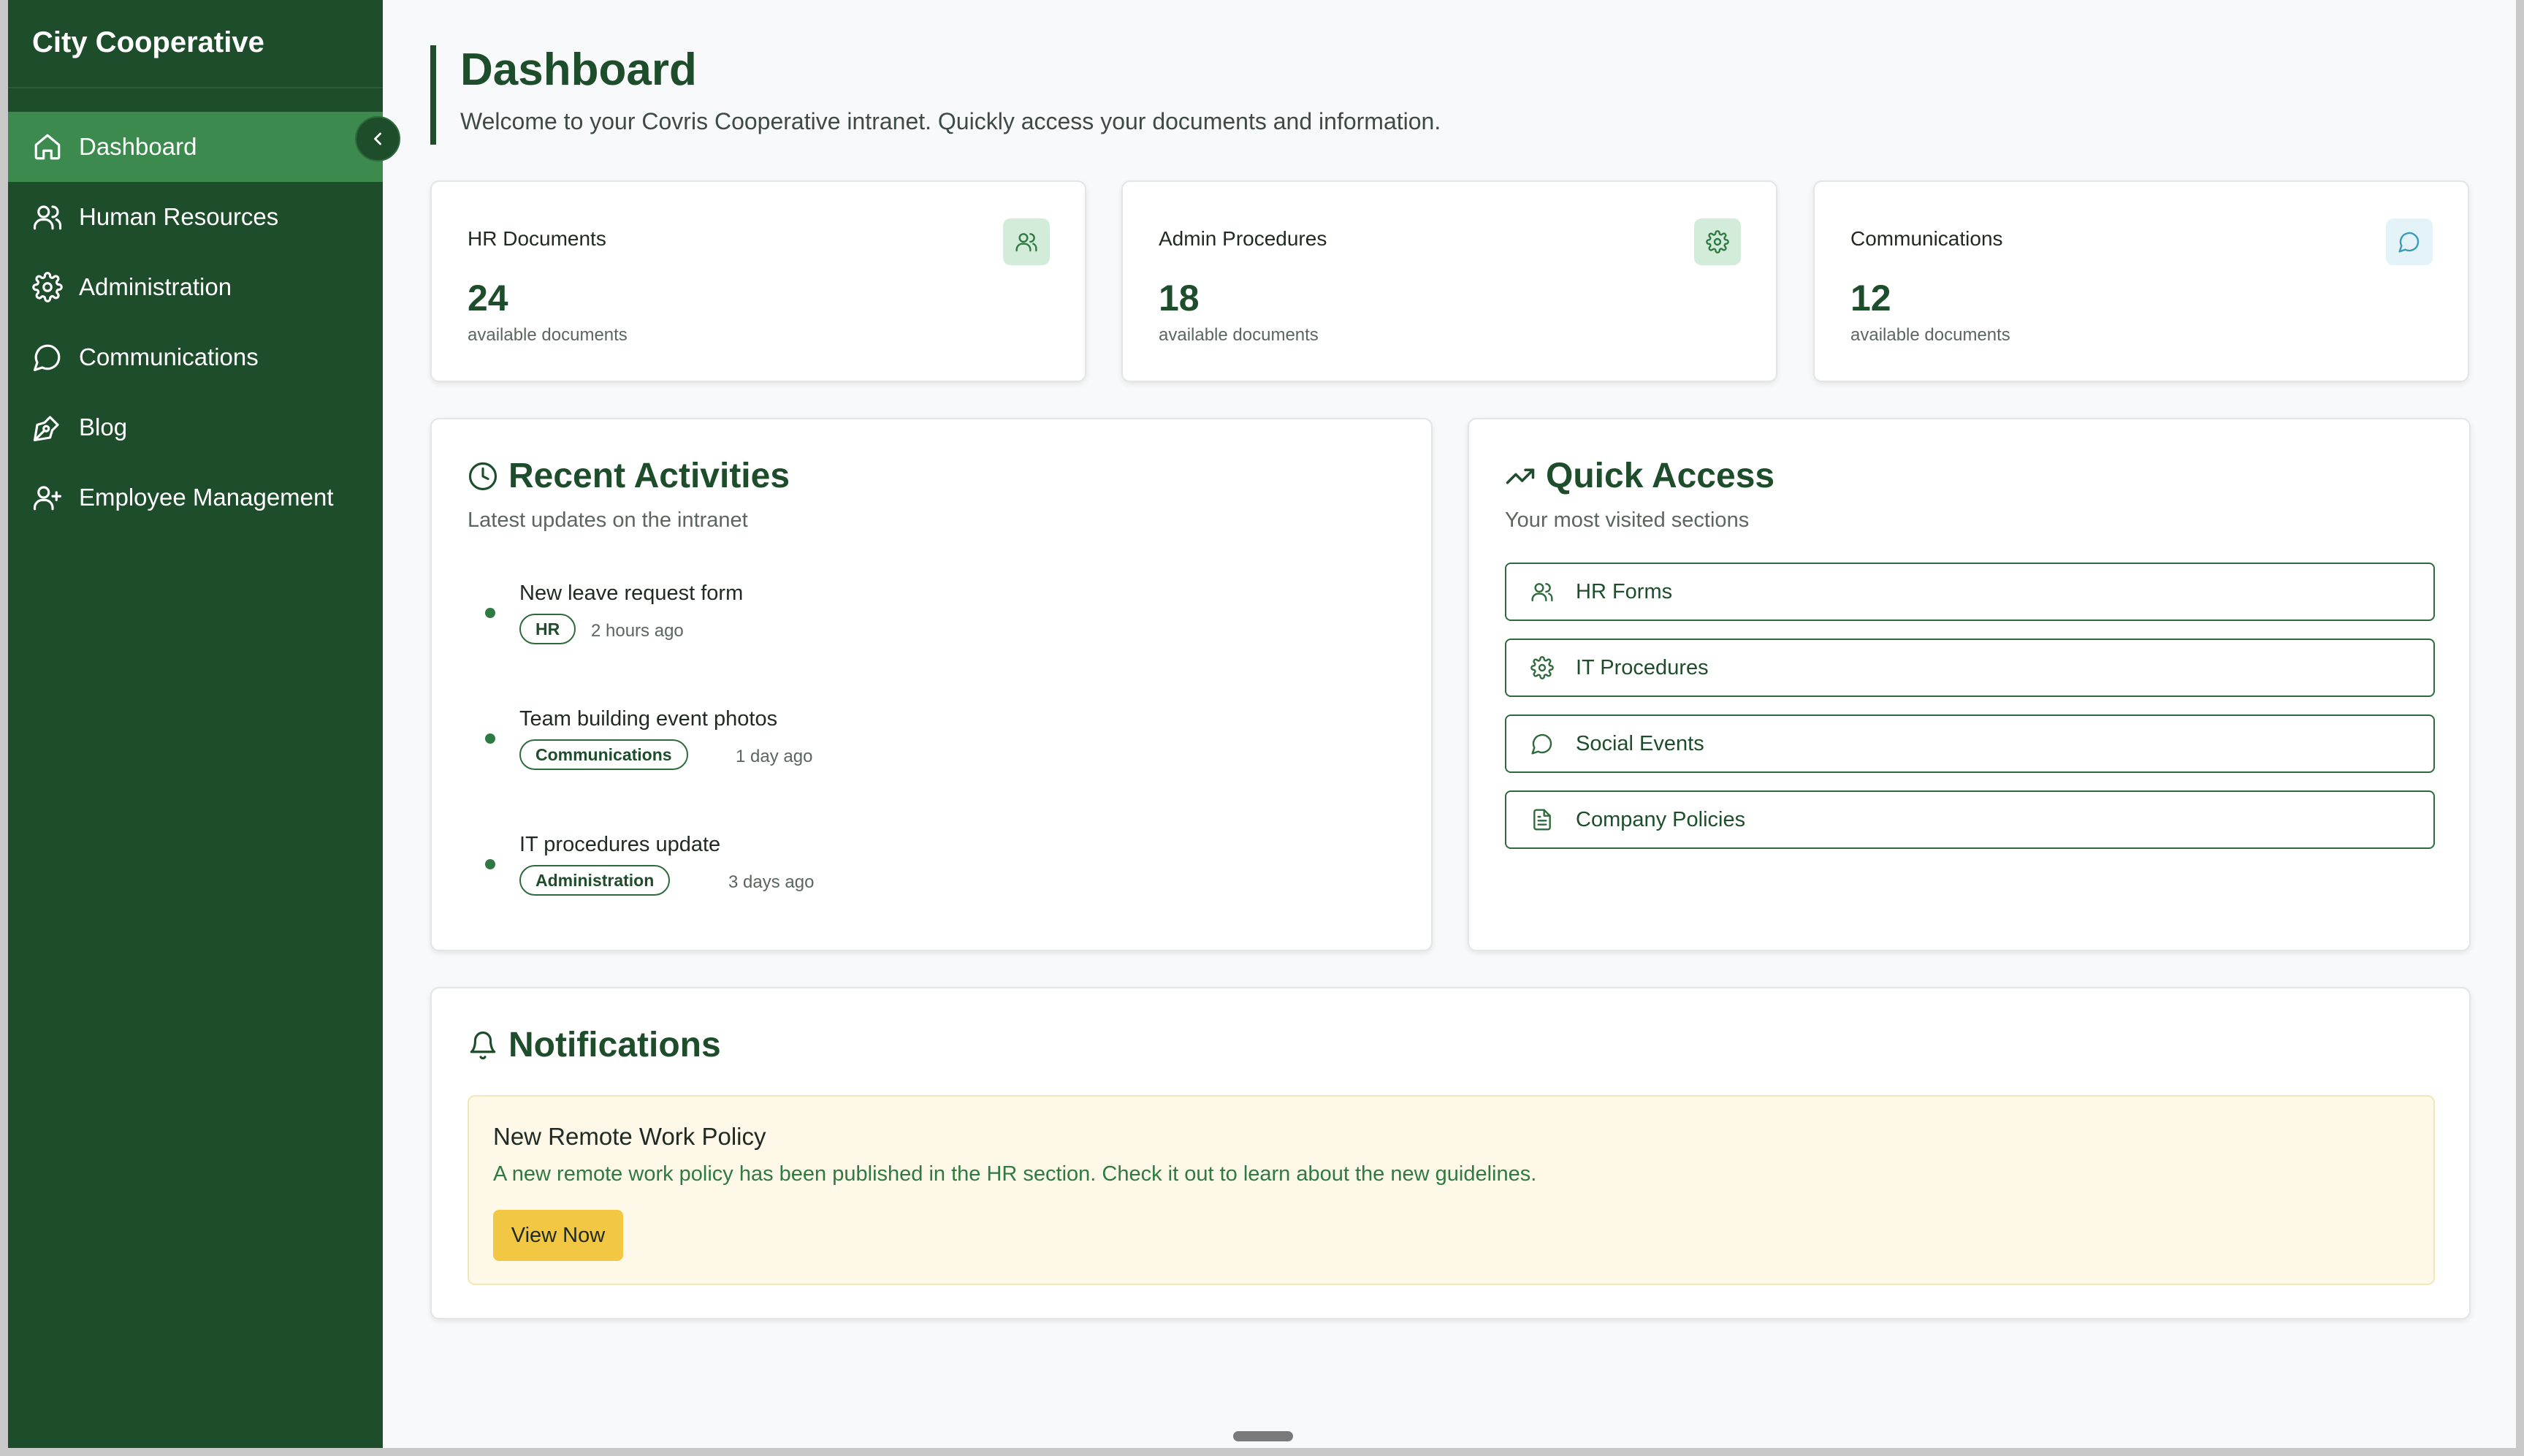  I want to click on user-plus-icon, so click(47, 498).